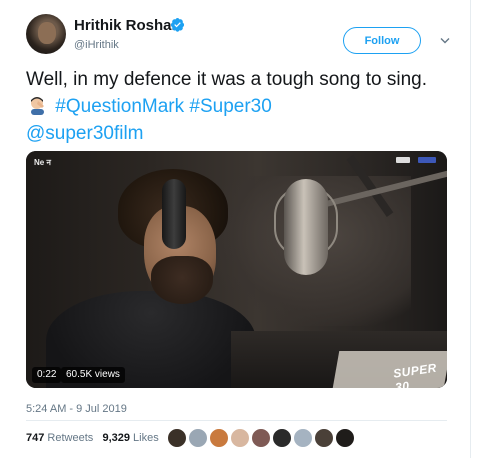 Image resolution: width=480 pixels, height=458 pixels. Describe the element at coordinates (47, 375) in the screenshot. I see `video-duration: 0:22` at that location.